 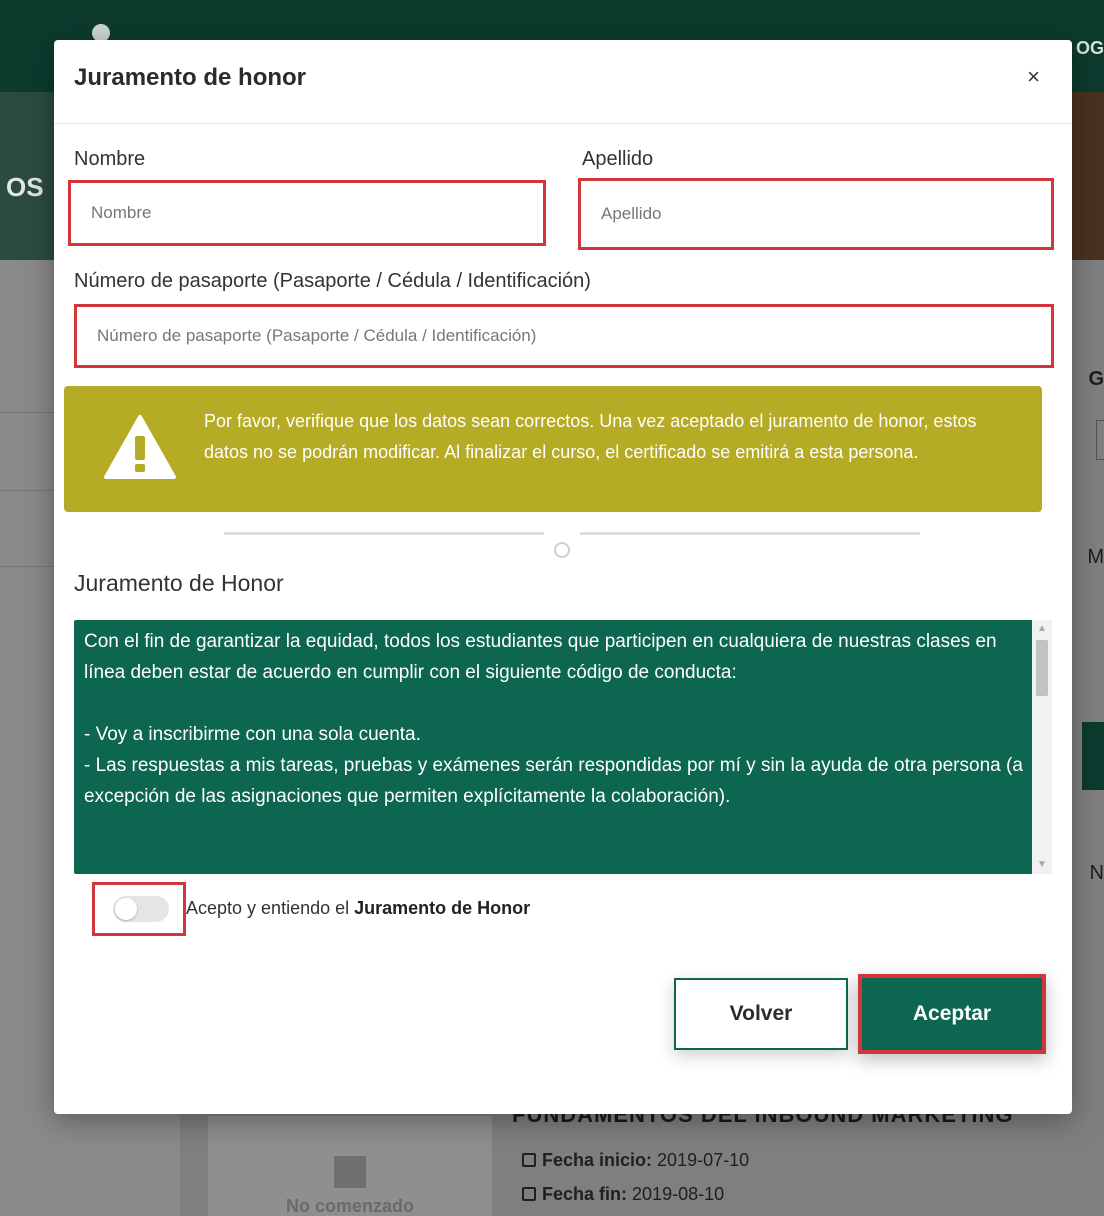 I want to click on hero-text: OS, so click(x=25, y=187).